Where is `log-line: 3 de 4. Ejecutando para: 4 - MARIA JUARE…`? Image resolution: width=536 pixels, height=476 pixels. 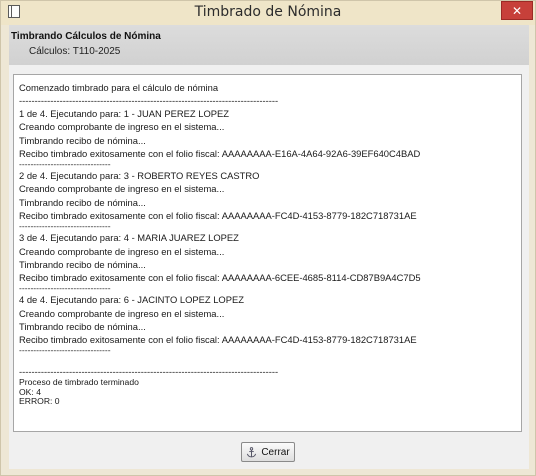
log-line: 3 de 4. Ejecutando para: 4 - MARIA JUARE… is located at coordinates (129, 238).